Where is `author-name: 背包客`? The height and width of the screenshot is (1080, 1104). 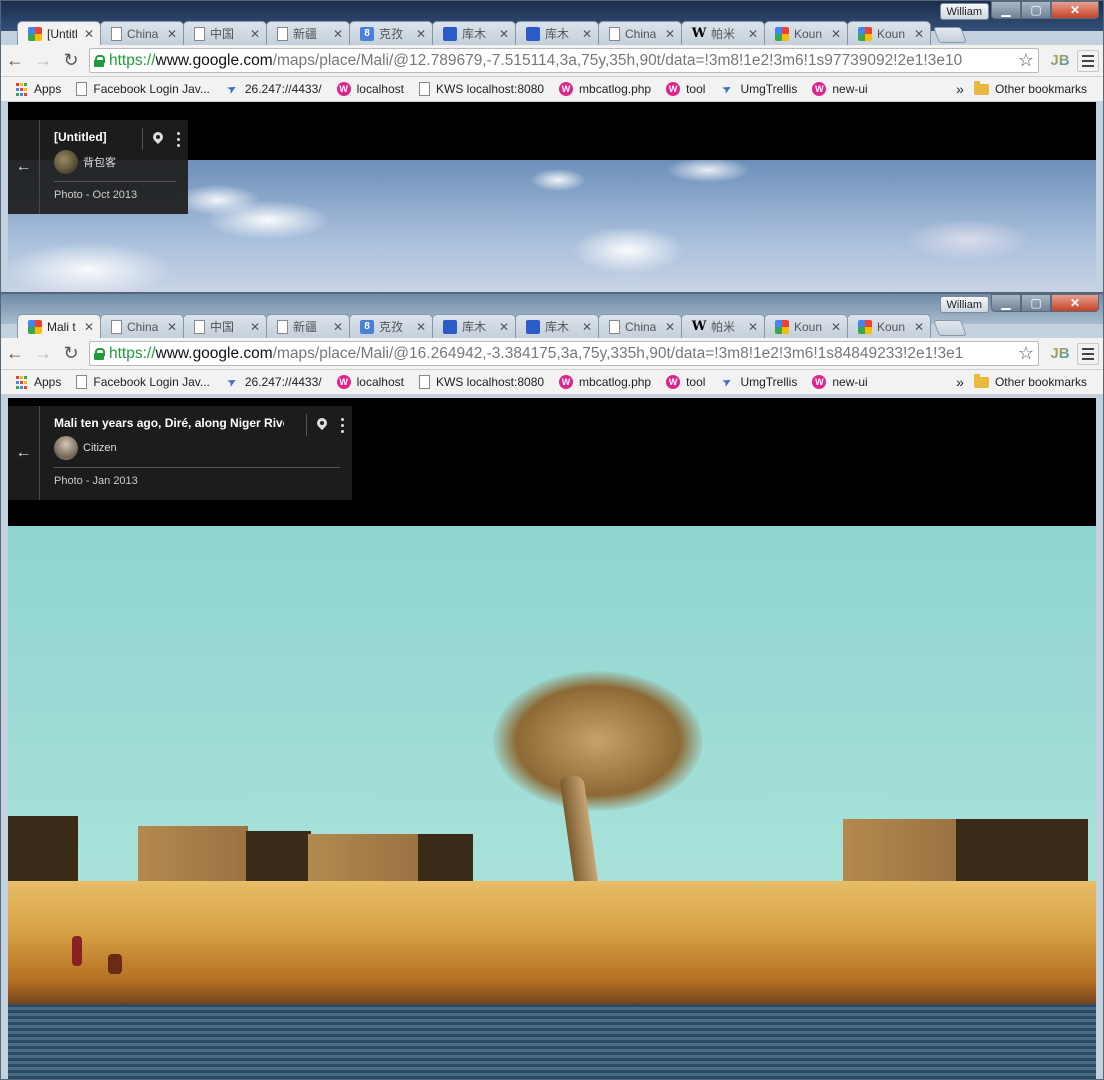
author-name: 背包客 is located at coordinates (99, 162).